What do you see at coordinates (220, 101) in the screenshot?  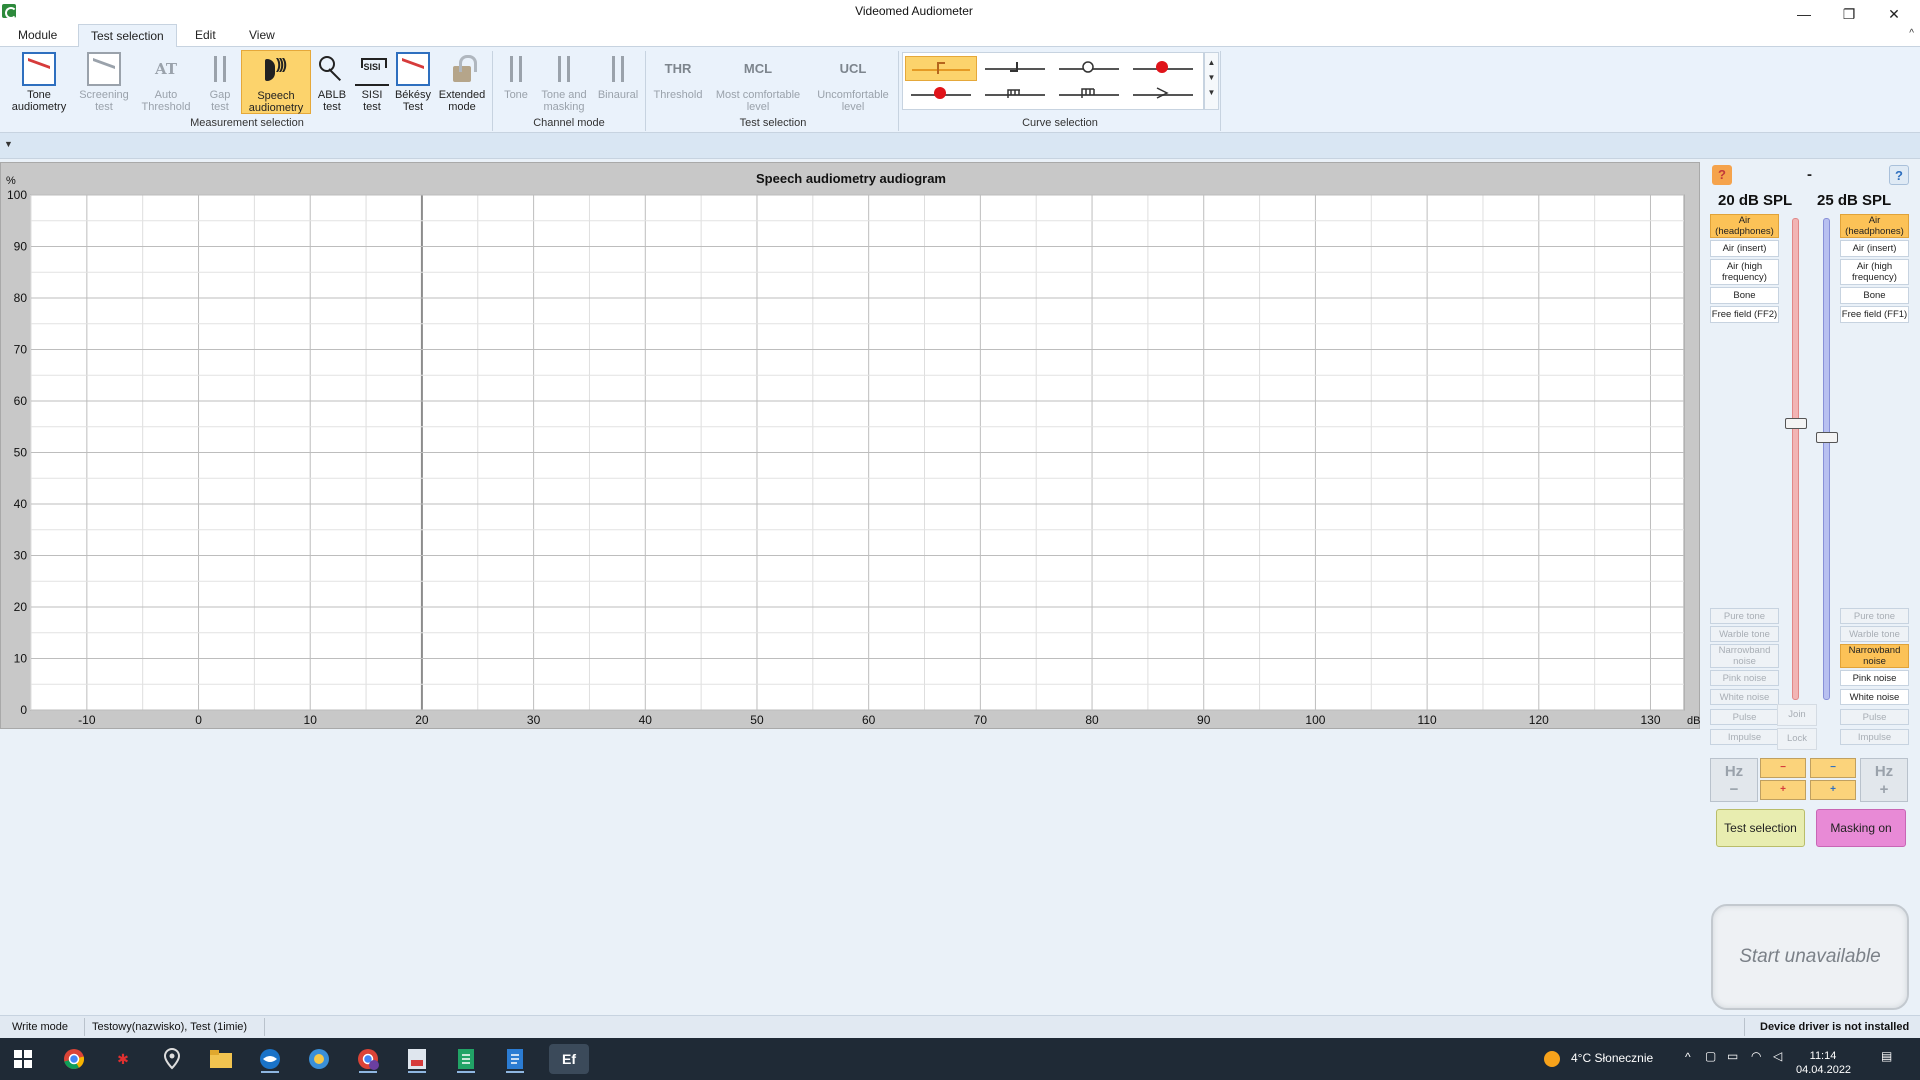 I see `gap-test-label: Gap test` at bounding box center [220, 101].